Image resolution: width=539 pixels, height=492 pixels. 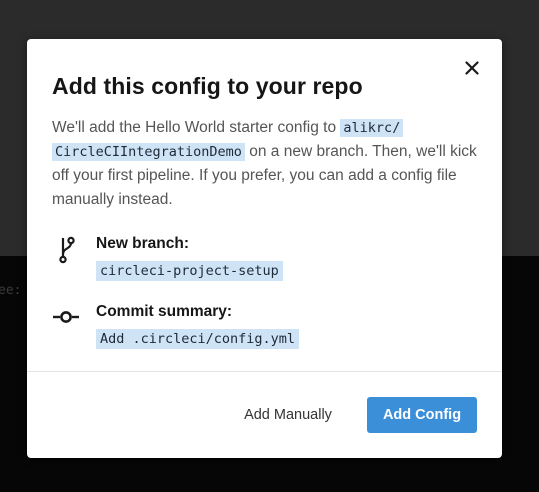 I want to click on git-commit-icon, so click(x=66, y=317).